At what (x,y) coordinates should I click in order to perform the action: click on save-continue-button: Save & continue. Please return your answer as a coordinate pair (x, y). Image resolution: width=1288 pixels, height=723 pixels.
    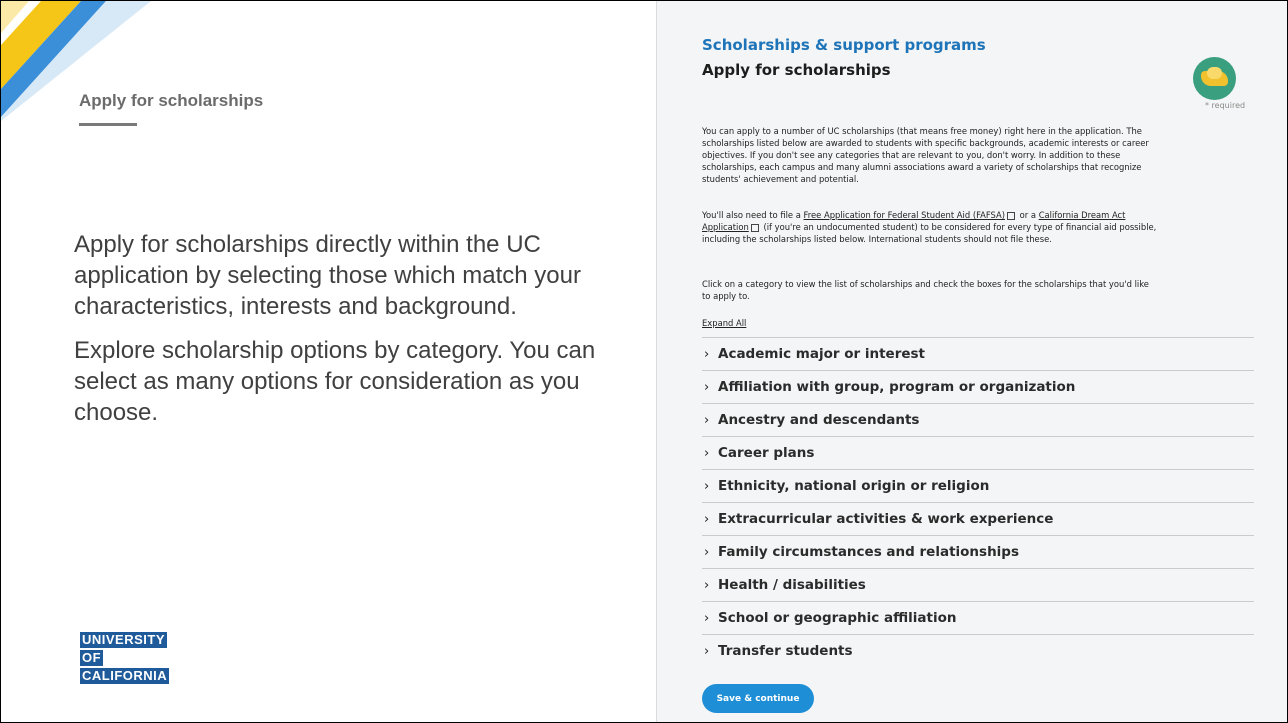
    Looking at the image, I should click on (758, 698).